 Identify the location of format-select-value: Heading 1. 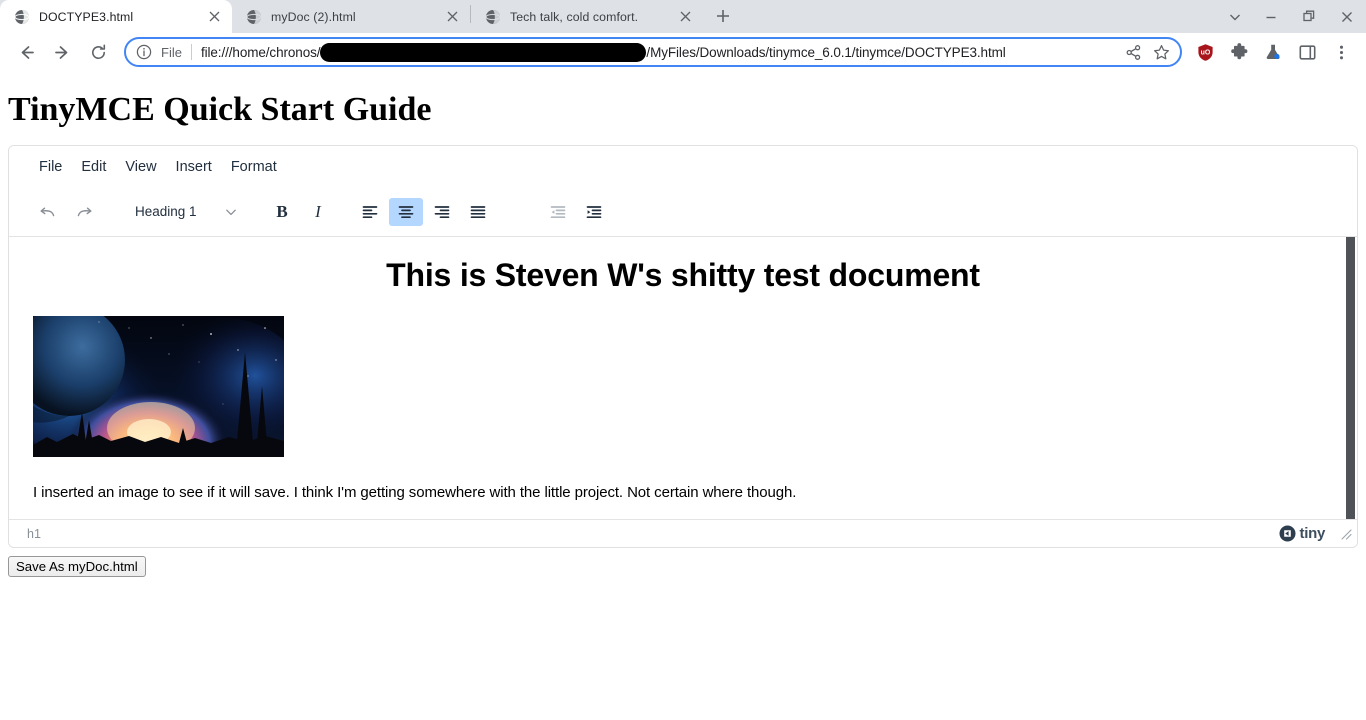
(166, 211).